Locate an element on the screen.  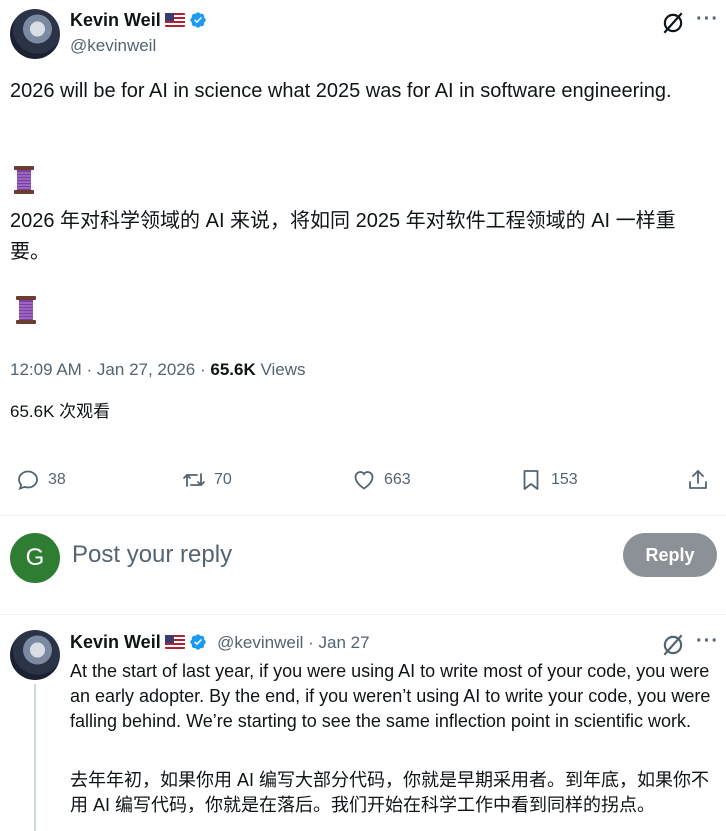
bookmark-action: 153 is located at coordinates (548, 480).